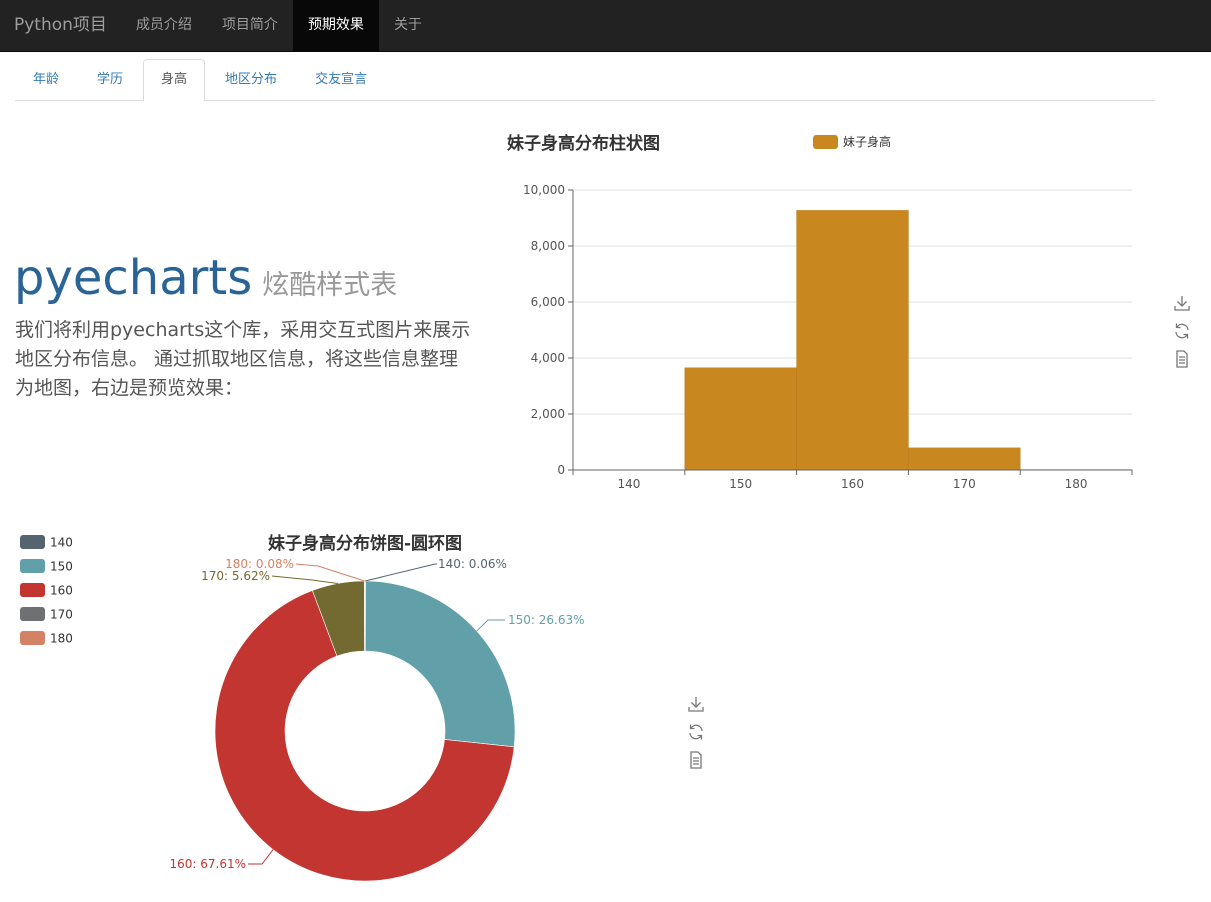  What do you see at coordinates (546, 620) in the screenshot?
I see `pie-slice-label-150: 150: 26.63%` at bounding box center [546, 620].